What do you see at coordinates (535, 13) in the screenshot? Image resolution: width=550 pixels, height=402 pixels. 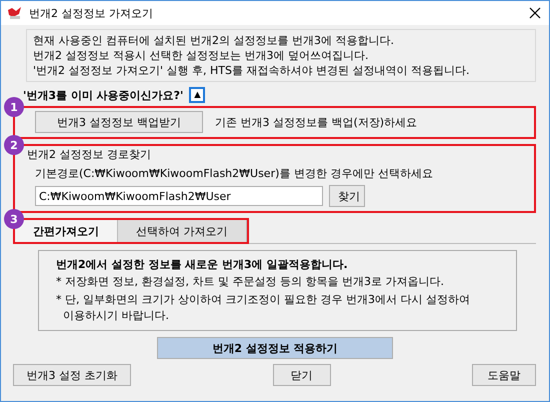 I see `close-icon` at bounding box center [535, 13].